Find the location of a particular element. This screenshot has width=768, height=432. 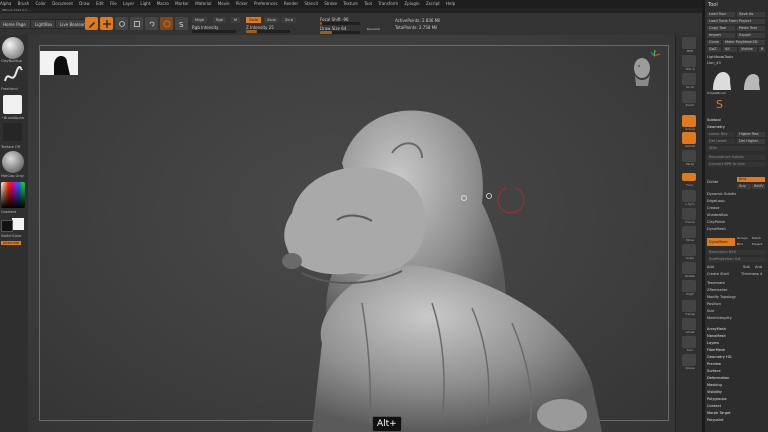

and-button: And is located at coordinates (760, 267).